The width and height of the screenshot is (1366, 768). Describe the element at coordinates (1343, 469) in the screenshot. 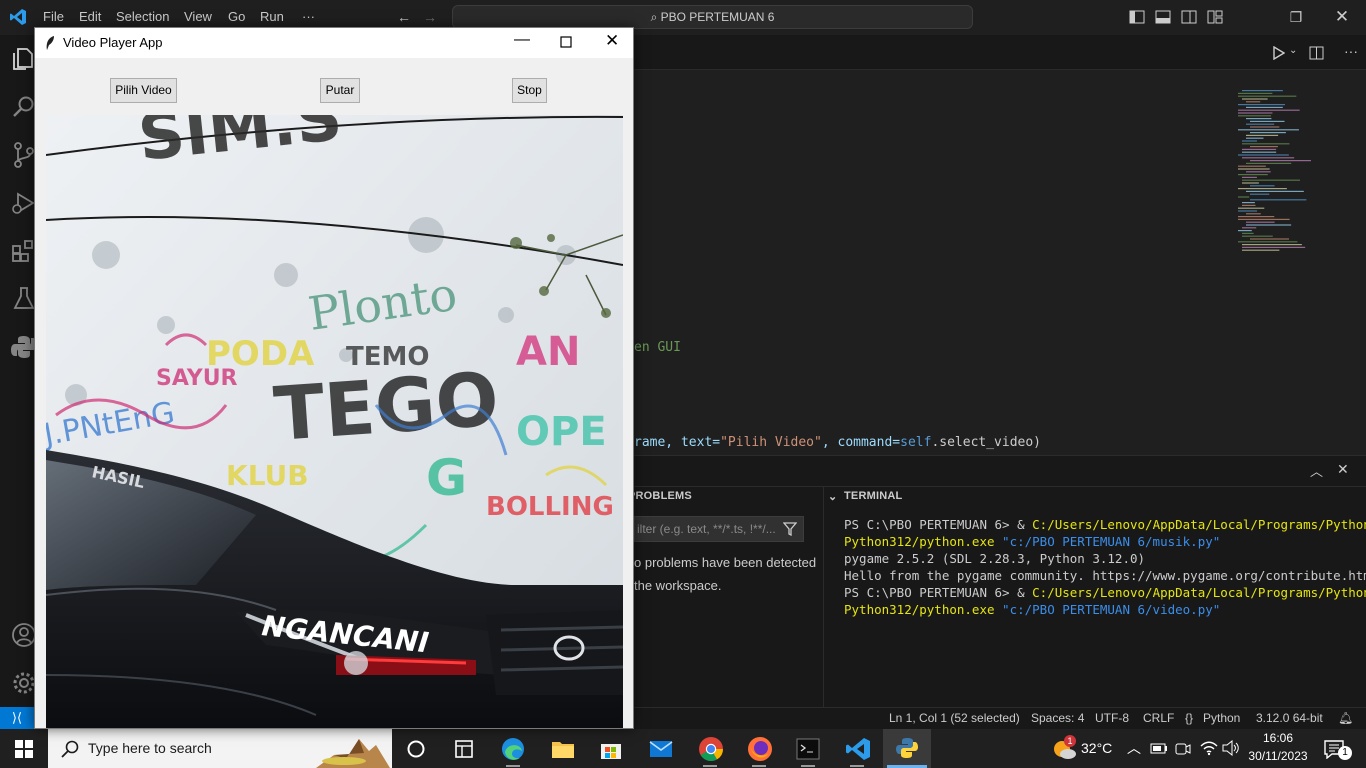

I see `close-panel-icon: ✕` at that location.